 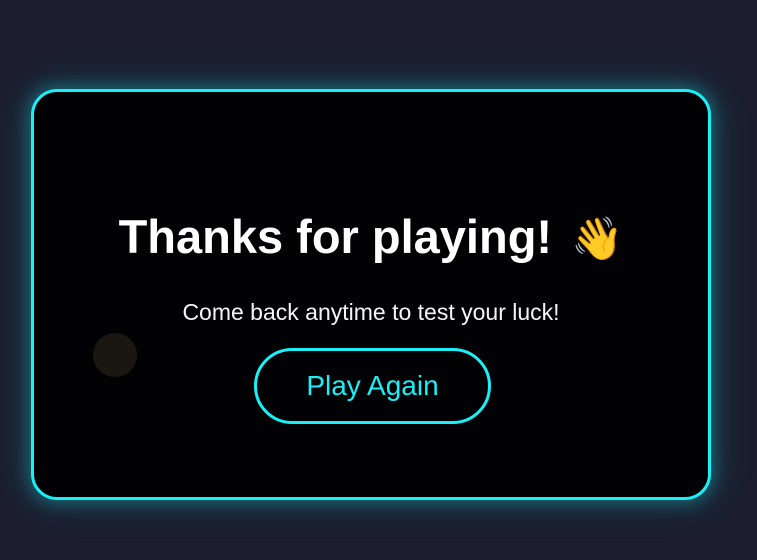 What do you see at coordinates (371, 312) in the screenshot?
I see `end-subtitle: Come back anytime to test your luck!` at bounding box center [371, 312].